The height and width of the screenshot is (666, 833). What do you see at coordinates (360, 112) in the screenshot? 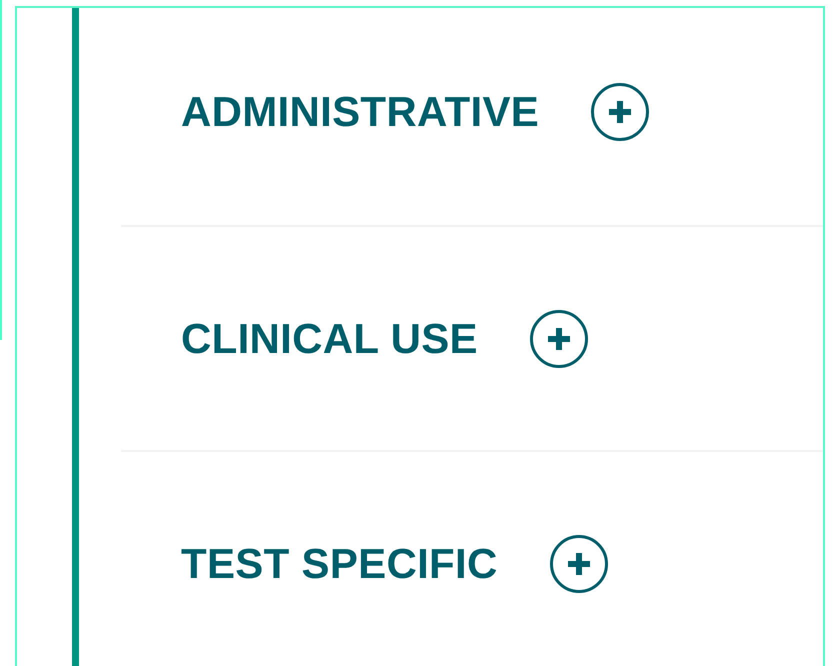
I see `section-title: ADMINISTRATIVE` at bounding box center [360, 112].